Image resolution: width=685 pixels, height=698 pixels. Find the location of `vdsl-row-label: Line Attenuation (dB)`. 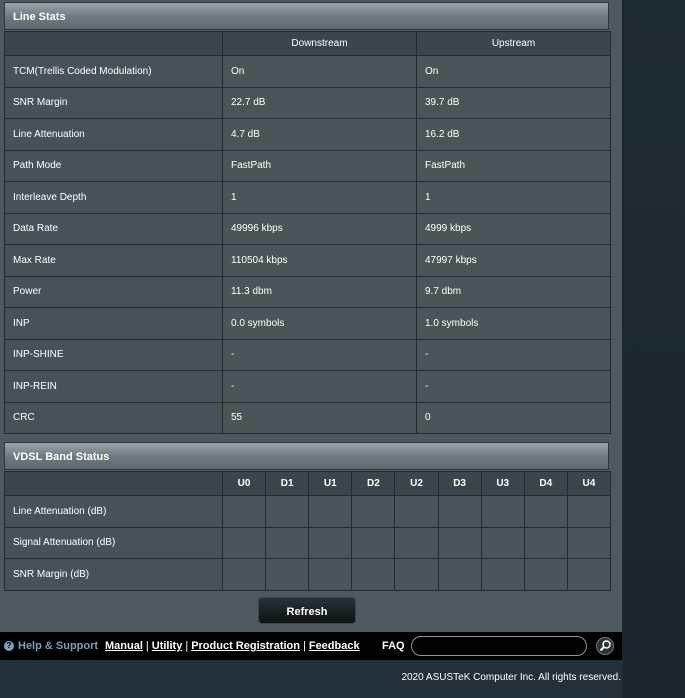

vdsl-row-label: Line Attenuation (dB) is located at coordinates (113, 511).